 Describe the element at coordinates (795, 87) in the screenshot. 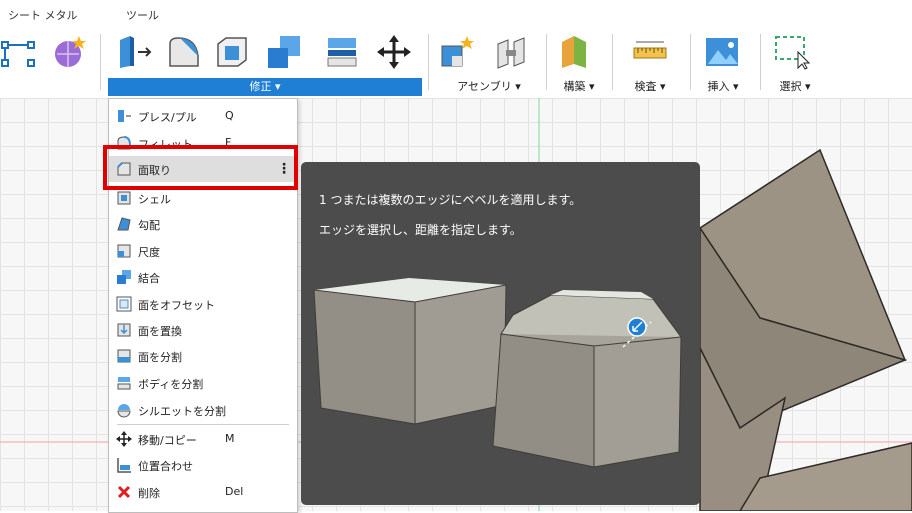

I see `group-select: 選択 ▾` at that location.